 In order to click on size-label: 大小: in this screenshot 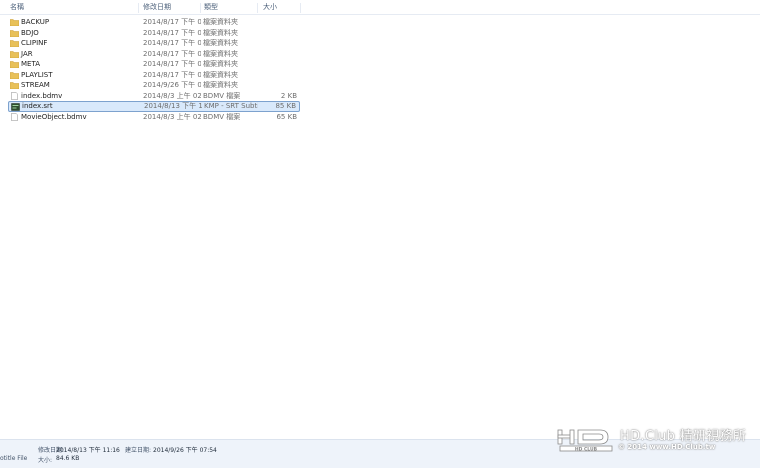, I will do `click(45, 460)`.